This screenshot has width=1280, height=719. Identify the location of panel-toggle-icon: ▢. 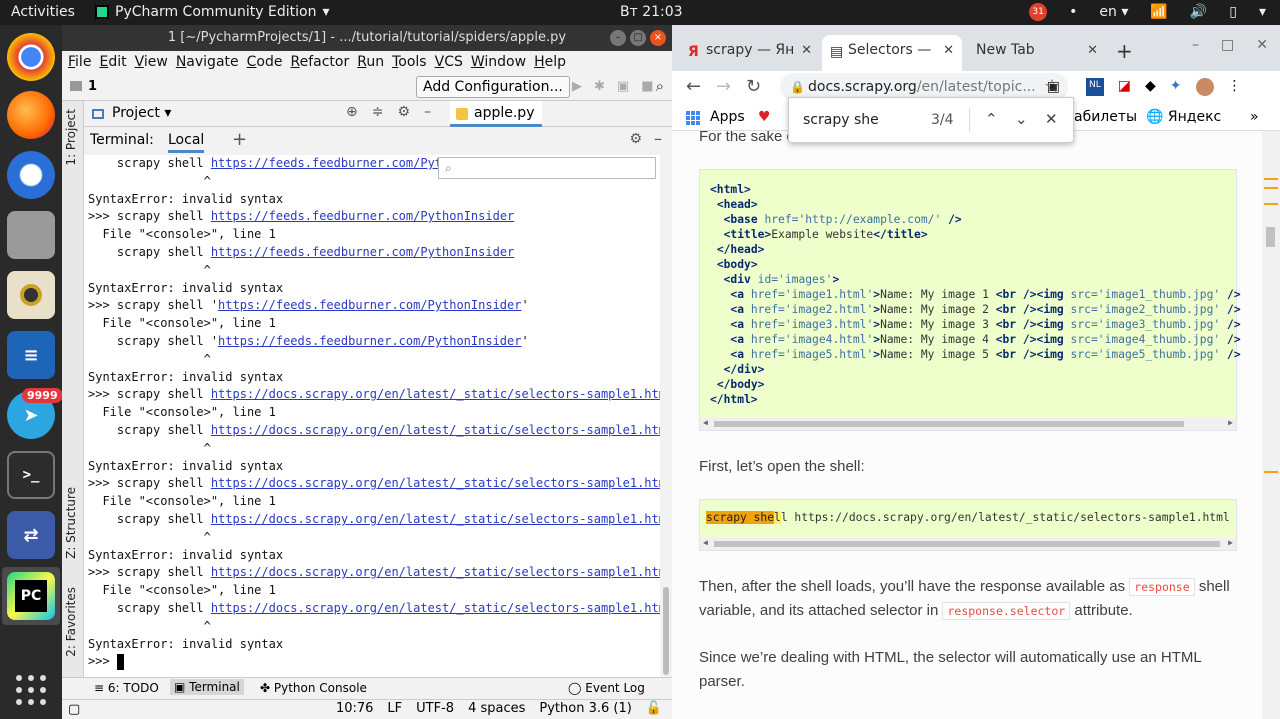
(74, 709).